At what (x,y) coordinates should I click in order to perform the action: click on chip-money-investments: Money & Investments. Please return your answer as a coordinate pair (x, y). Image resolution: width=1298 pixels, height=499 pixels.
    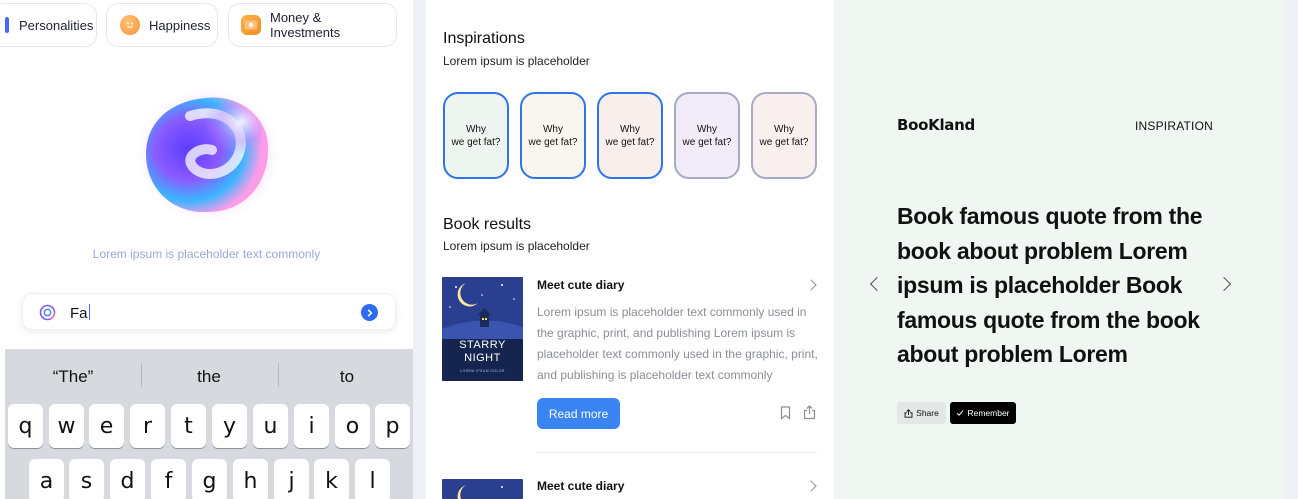
    Looking at the image, I should click on (312, 25).